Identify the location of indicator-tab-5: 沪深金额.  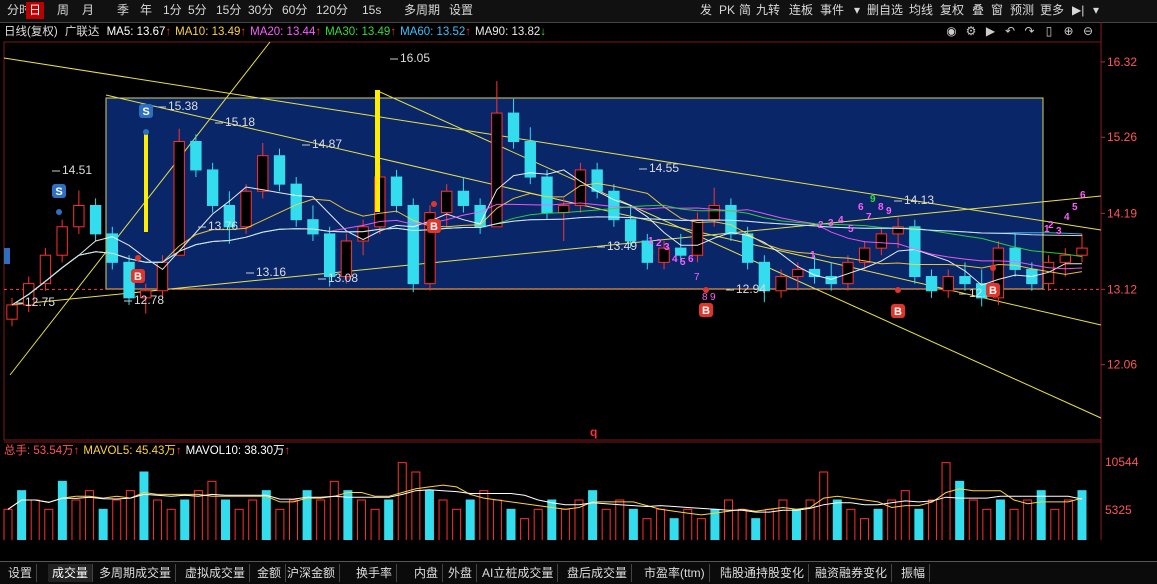
(312, 573).